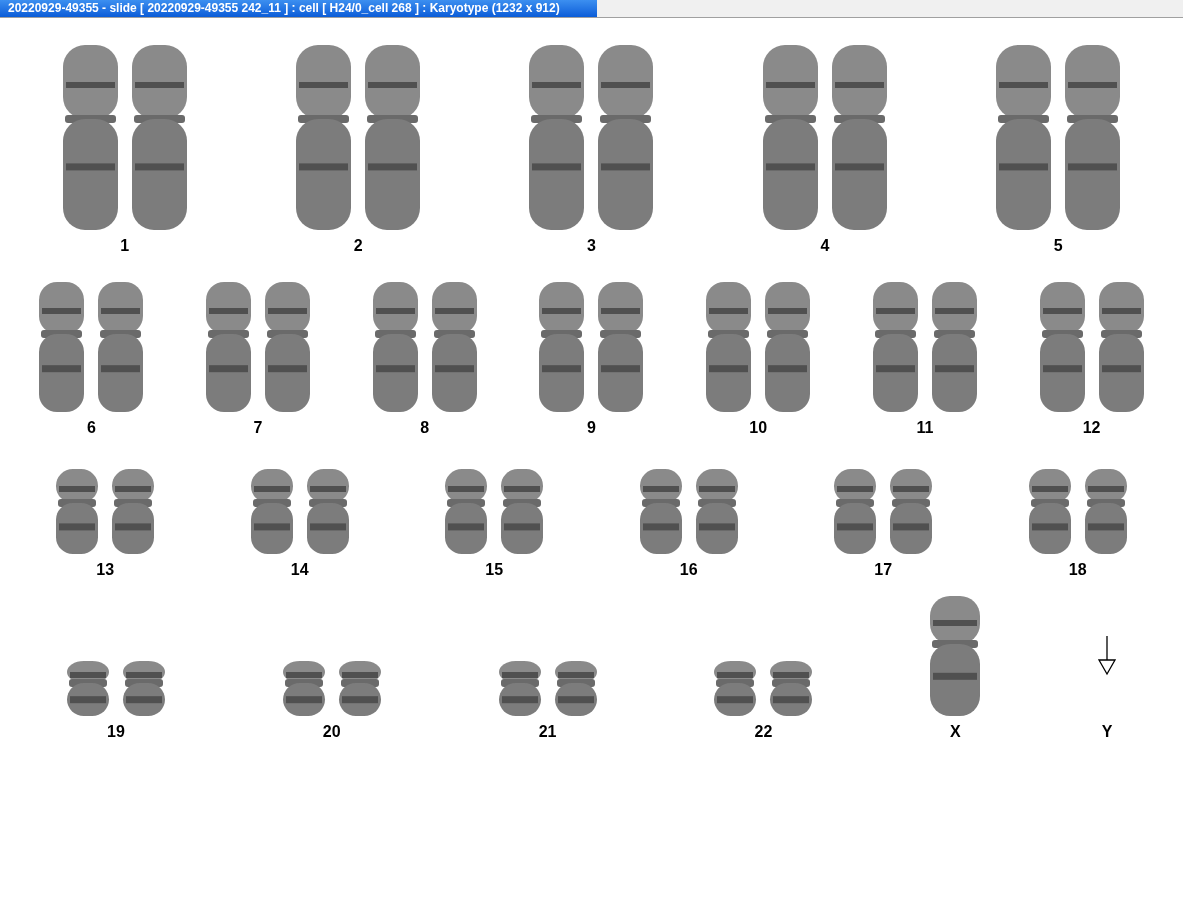 The width and height of the screenshot is (1183, 897). What do you see at coordinates (758, 428) in the screenshot?
I see `chromosome-label: 10` at bounding box center [758, 428].